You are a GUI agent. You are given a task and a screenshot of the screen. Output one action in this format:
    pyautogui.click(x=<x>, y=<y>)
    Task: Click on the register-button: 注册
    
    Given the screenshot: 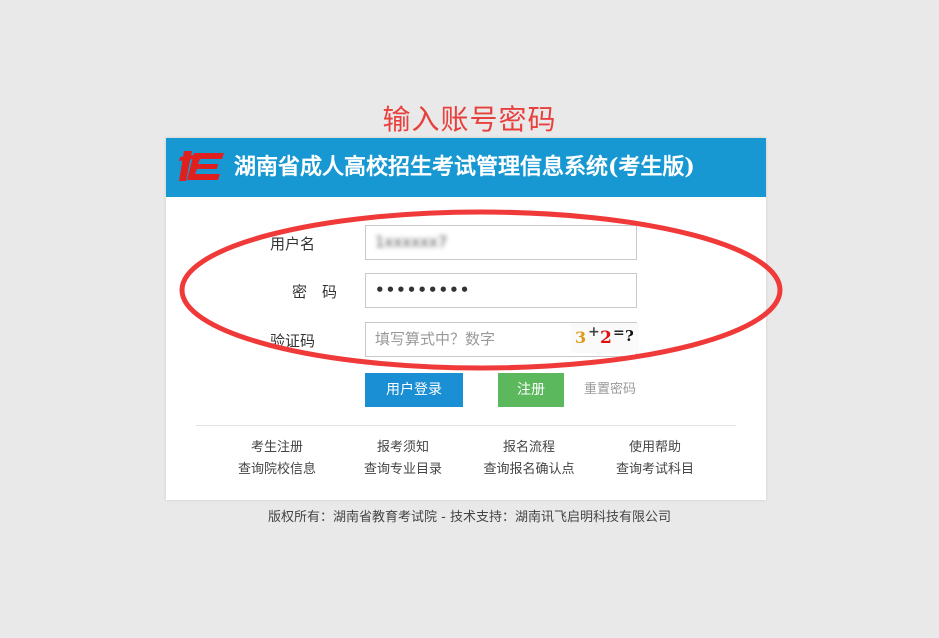 What is the action you would take?
    pyautogui.click(x=531, y=390)
    